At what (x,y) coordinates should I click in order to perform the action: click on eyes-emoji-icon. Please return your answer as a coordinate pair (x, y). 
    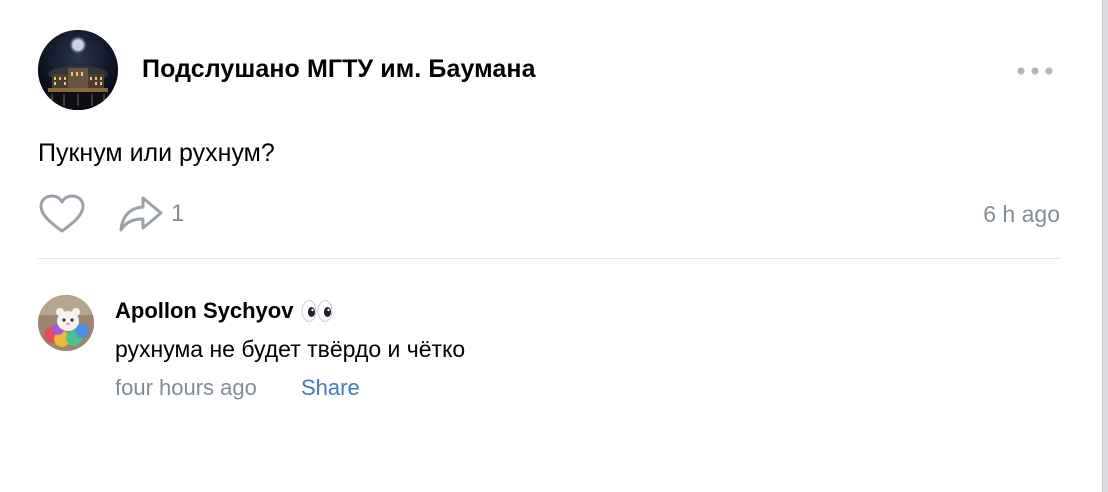
    Looking at the image, I should click on (317, 311).